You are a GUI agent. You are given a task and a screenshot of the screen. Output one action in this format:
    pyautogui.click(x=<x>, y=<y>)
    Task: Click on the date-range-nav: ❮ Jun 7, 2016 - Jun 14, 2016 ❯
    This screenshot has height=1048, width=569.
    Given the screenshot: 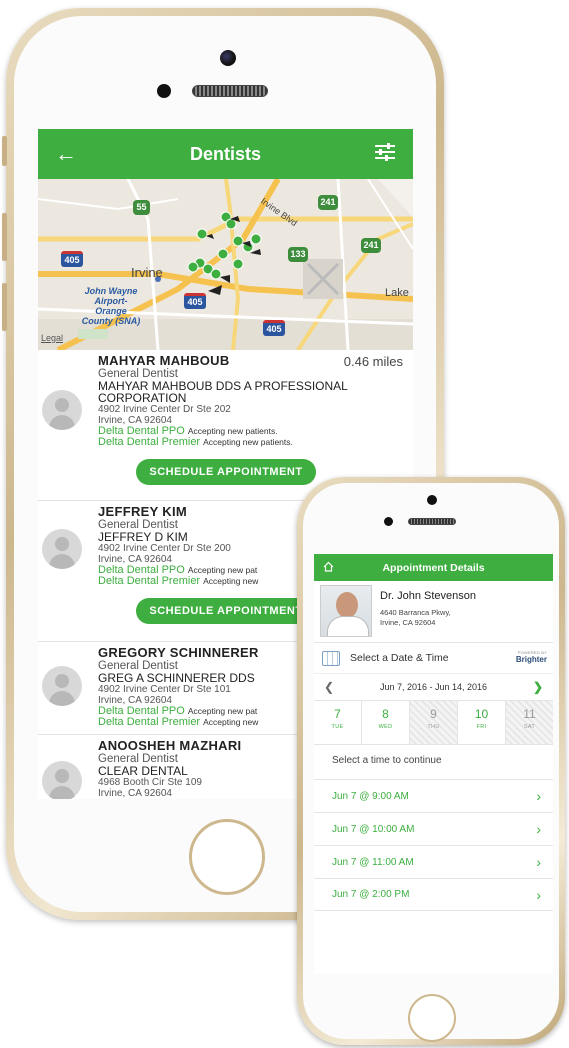 What is the action you would take?
    pyautogui.click(x=433, y=686)
    